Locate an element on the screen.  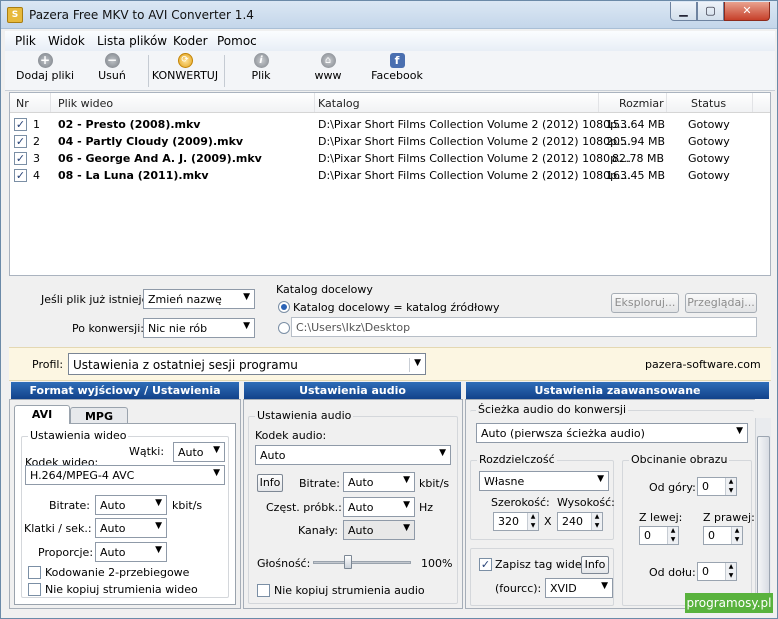
volume-slider is located at coordinates (362, 562).